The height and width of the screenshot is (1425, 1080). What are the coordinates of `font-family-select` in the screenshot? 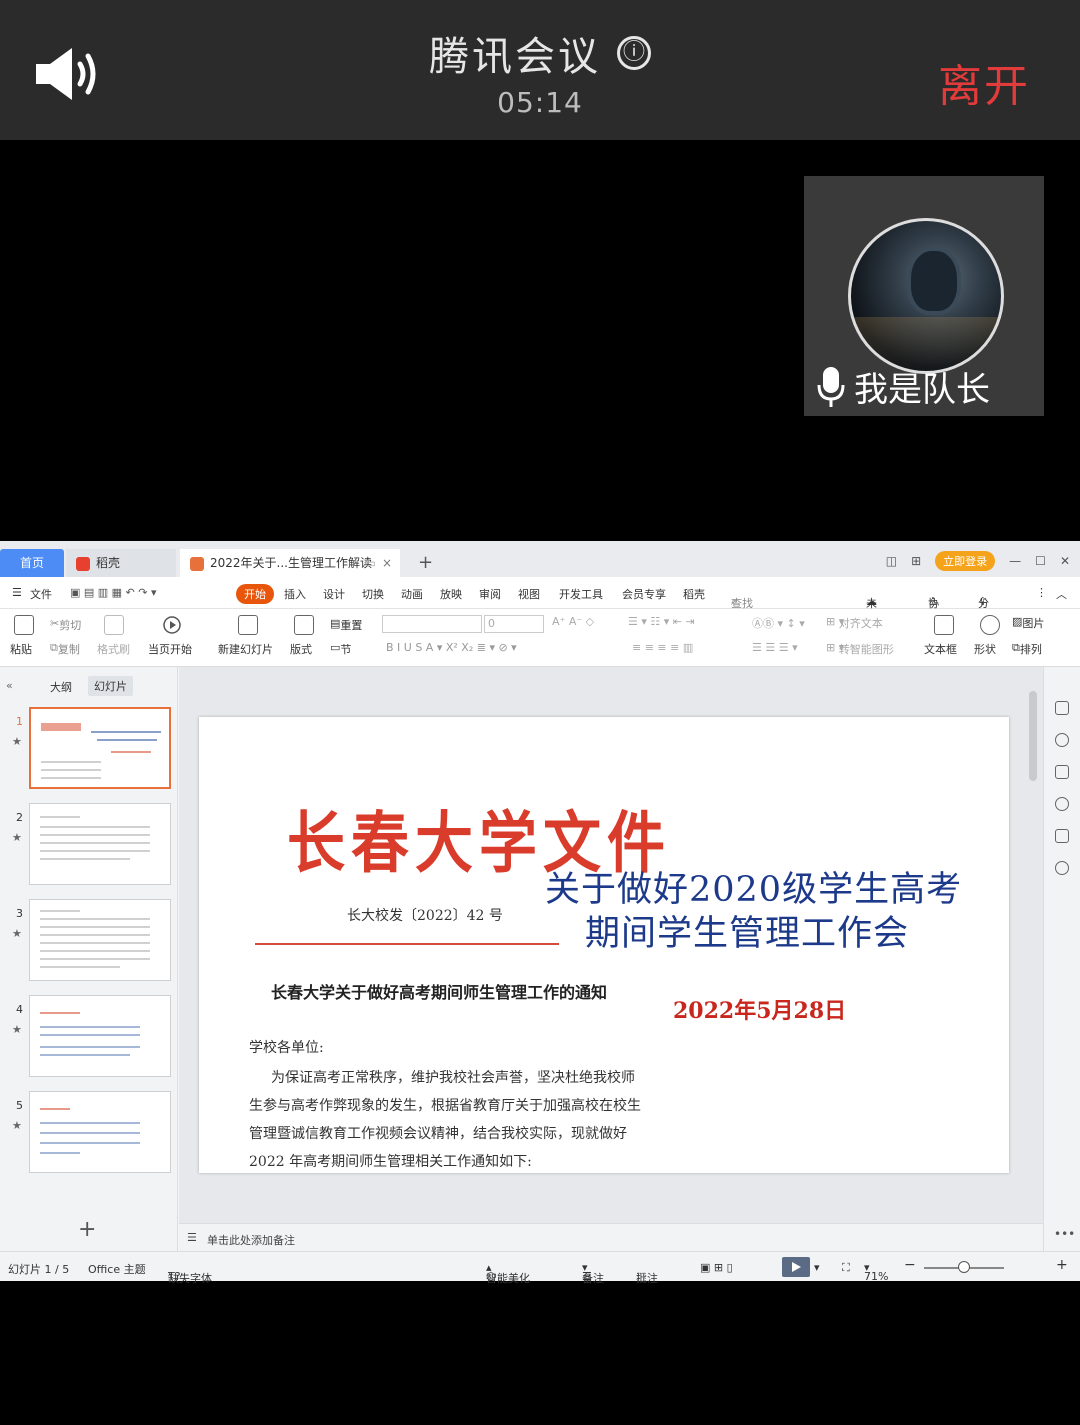 It's located at (432, 624).